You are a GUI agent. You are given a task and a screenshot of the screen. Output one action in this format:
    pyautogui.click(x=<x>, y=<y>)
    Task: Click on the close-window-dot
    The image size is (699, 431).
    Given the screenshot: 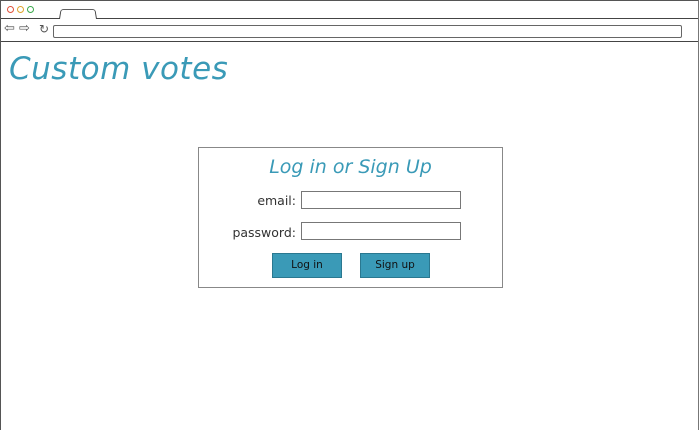 What is the action you would take?
    pyautogui.click(x=10, y=9)
    